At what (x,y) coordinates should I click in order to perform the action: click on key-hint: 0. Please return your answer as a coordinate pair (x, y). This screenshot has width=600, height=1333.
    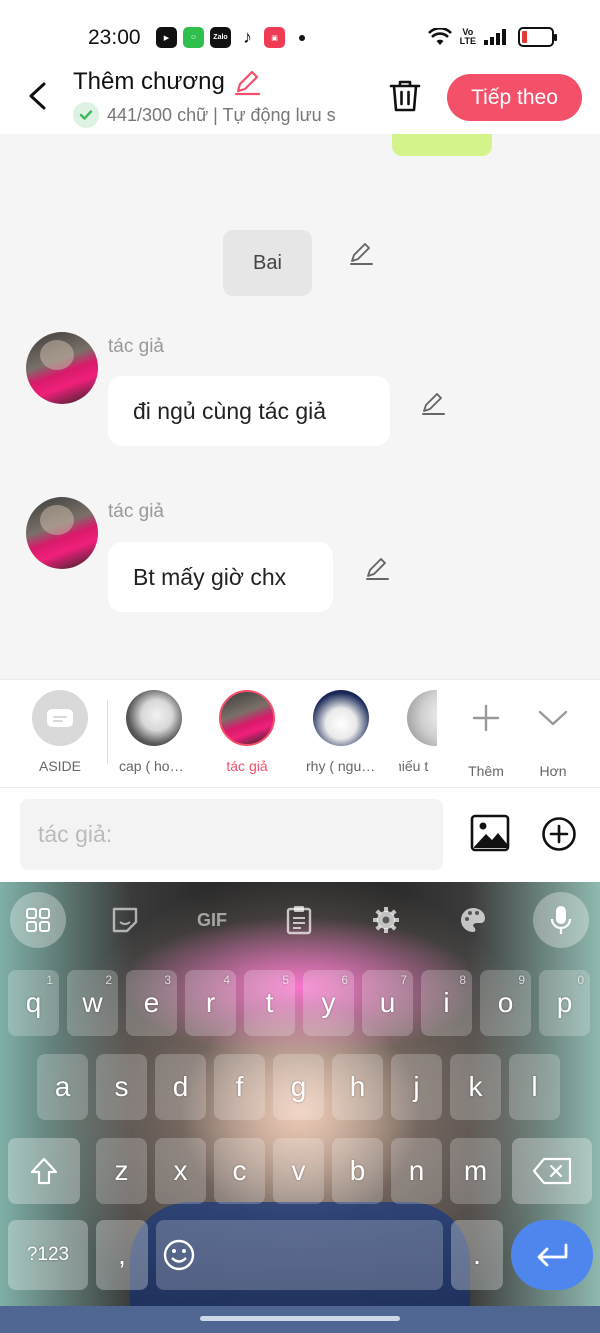
    Looking at the image, I should click on (580, 980).